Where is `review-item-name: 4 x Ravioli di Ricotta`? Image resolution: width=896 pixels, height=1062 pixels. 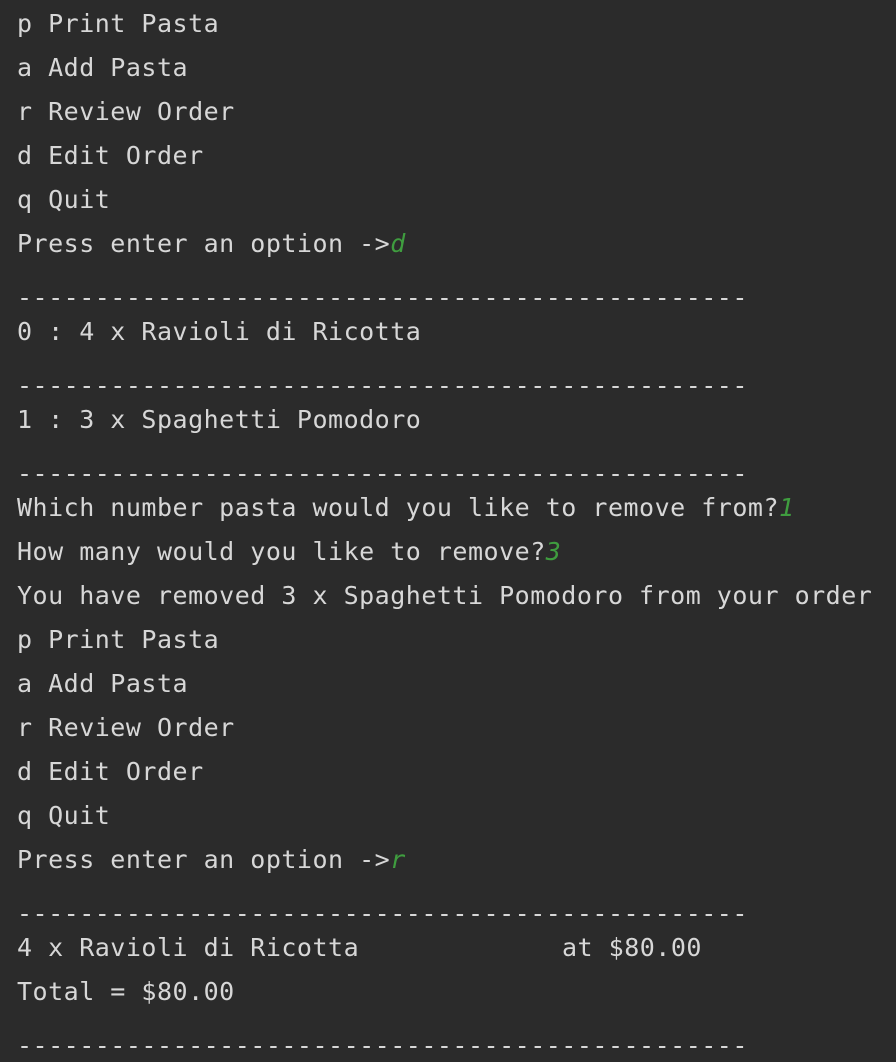 review-item-name: 4 x Ravioli di Ricotta is located at coordinates (188, 947).